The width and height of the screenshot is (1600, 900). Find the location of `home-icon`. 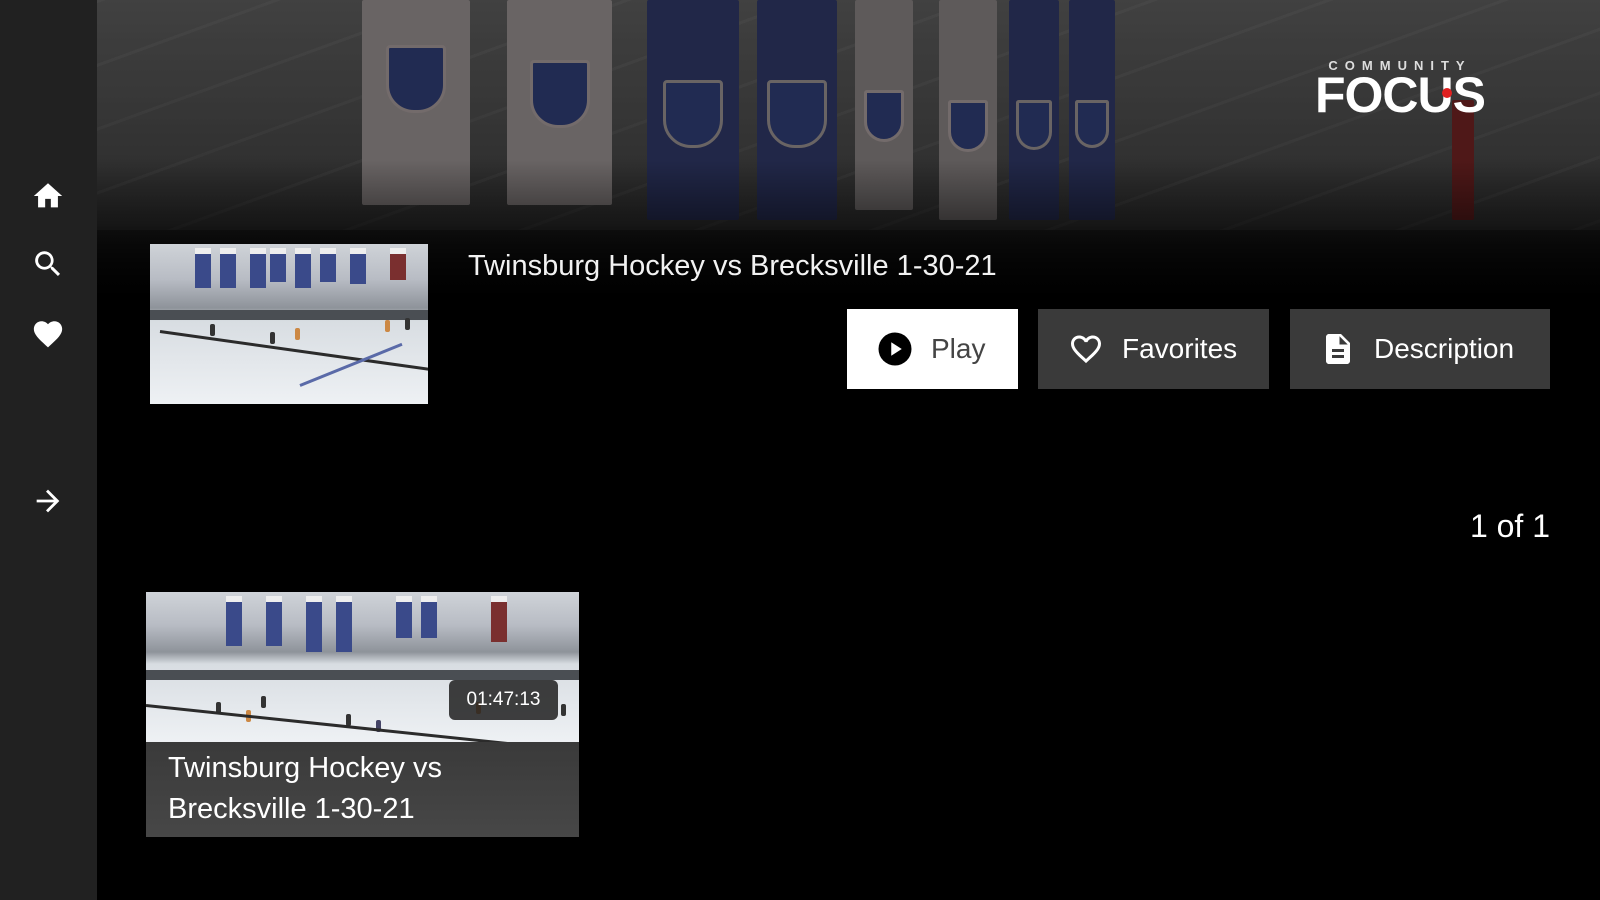

home-icon is located at coordinates (48, 196).